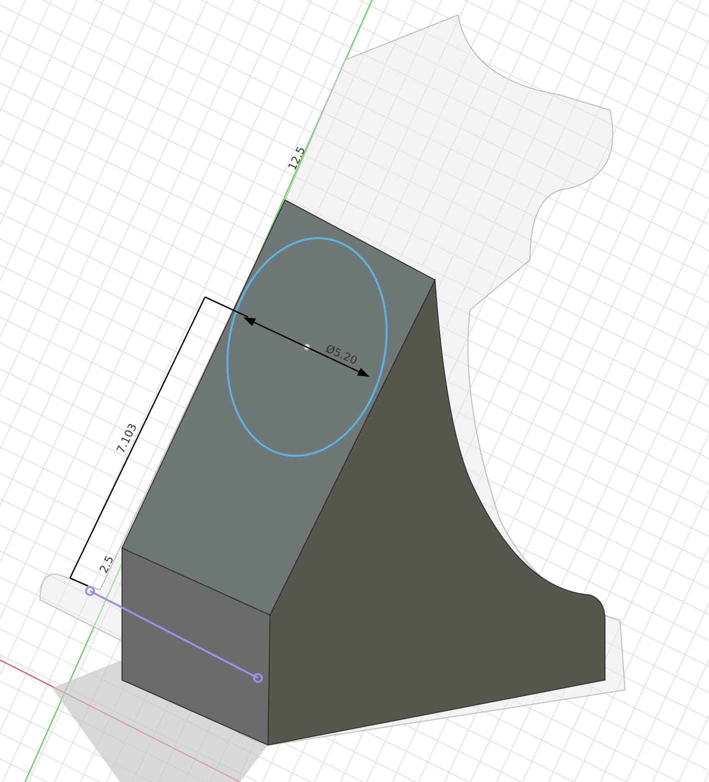 The image size is (709, 782). Describe the element at coordinates (107, 565) in the screenshot. I see `ruler-label: 2.5` at that location.